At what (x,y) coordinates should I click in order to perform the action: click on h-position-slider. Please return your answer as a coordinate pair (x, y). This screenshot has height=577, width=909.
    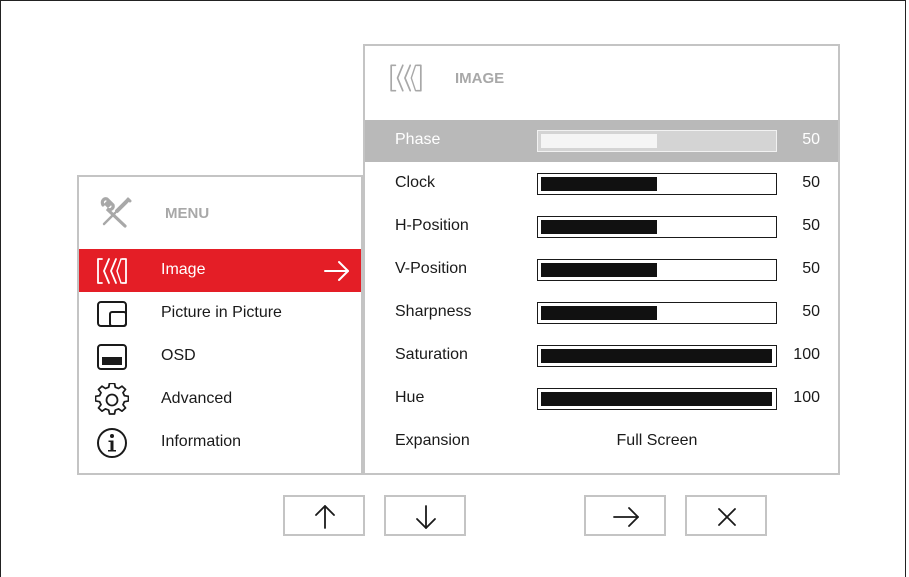
    Looking at the image, I should click on (657, 227).